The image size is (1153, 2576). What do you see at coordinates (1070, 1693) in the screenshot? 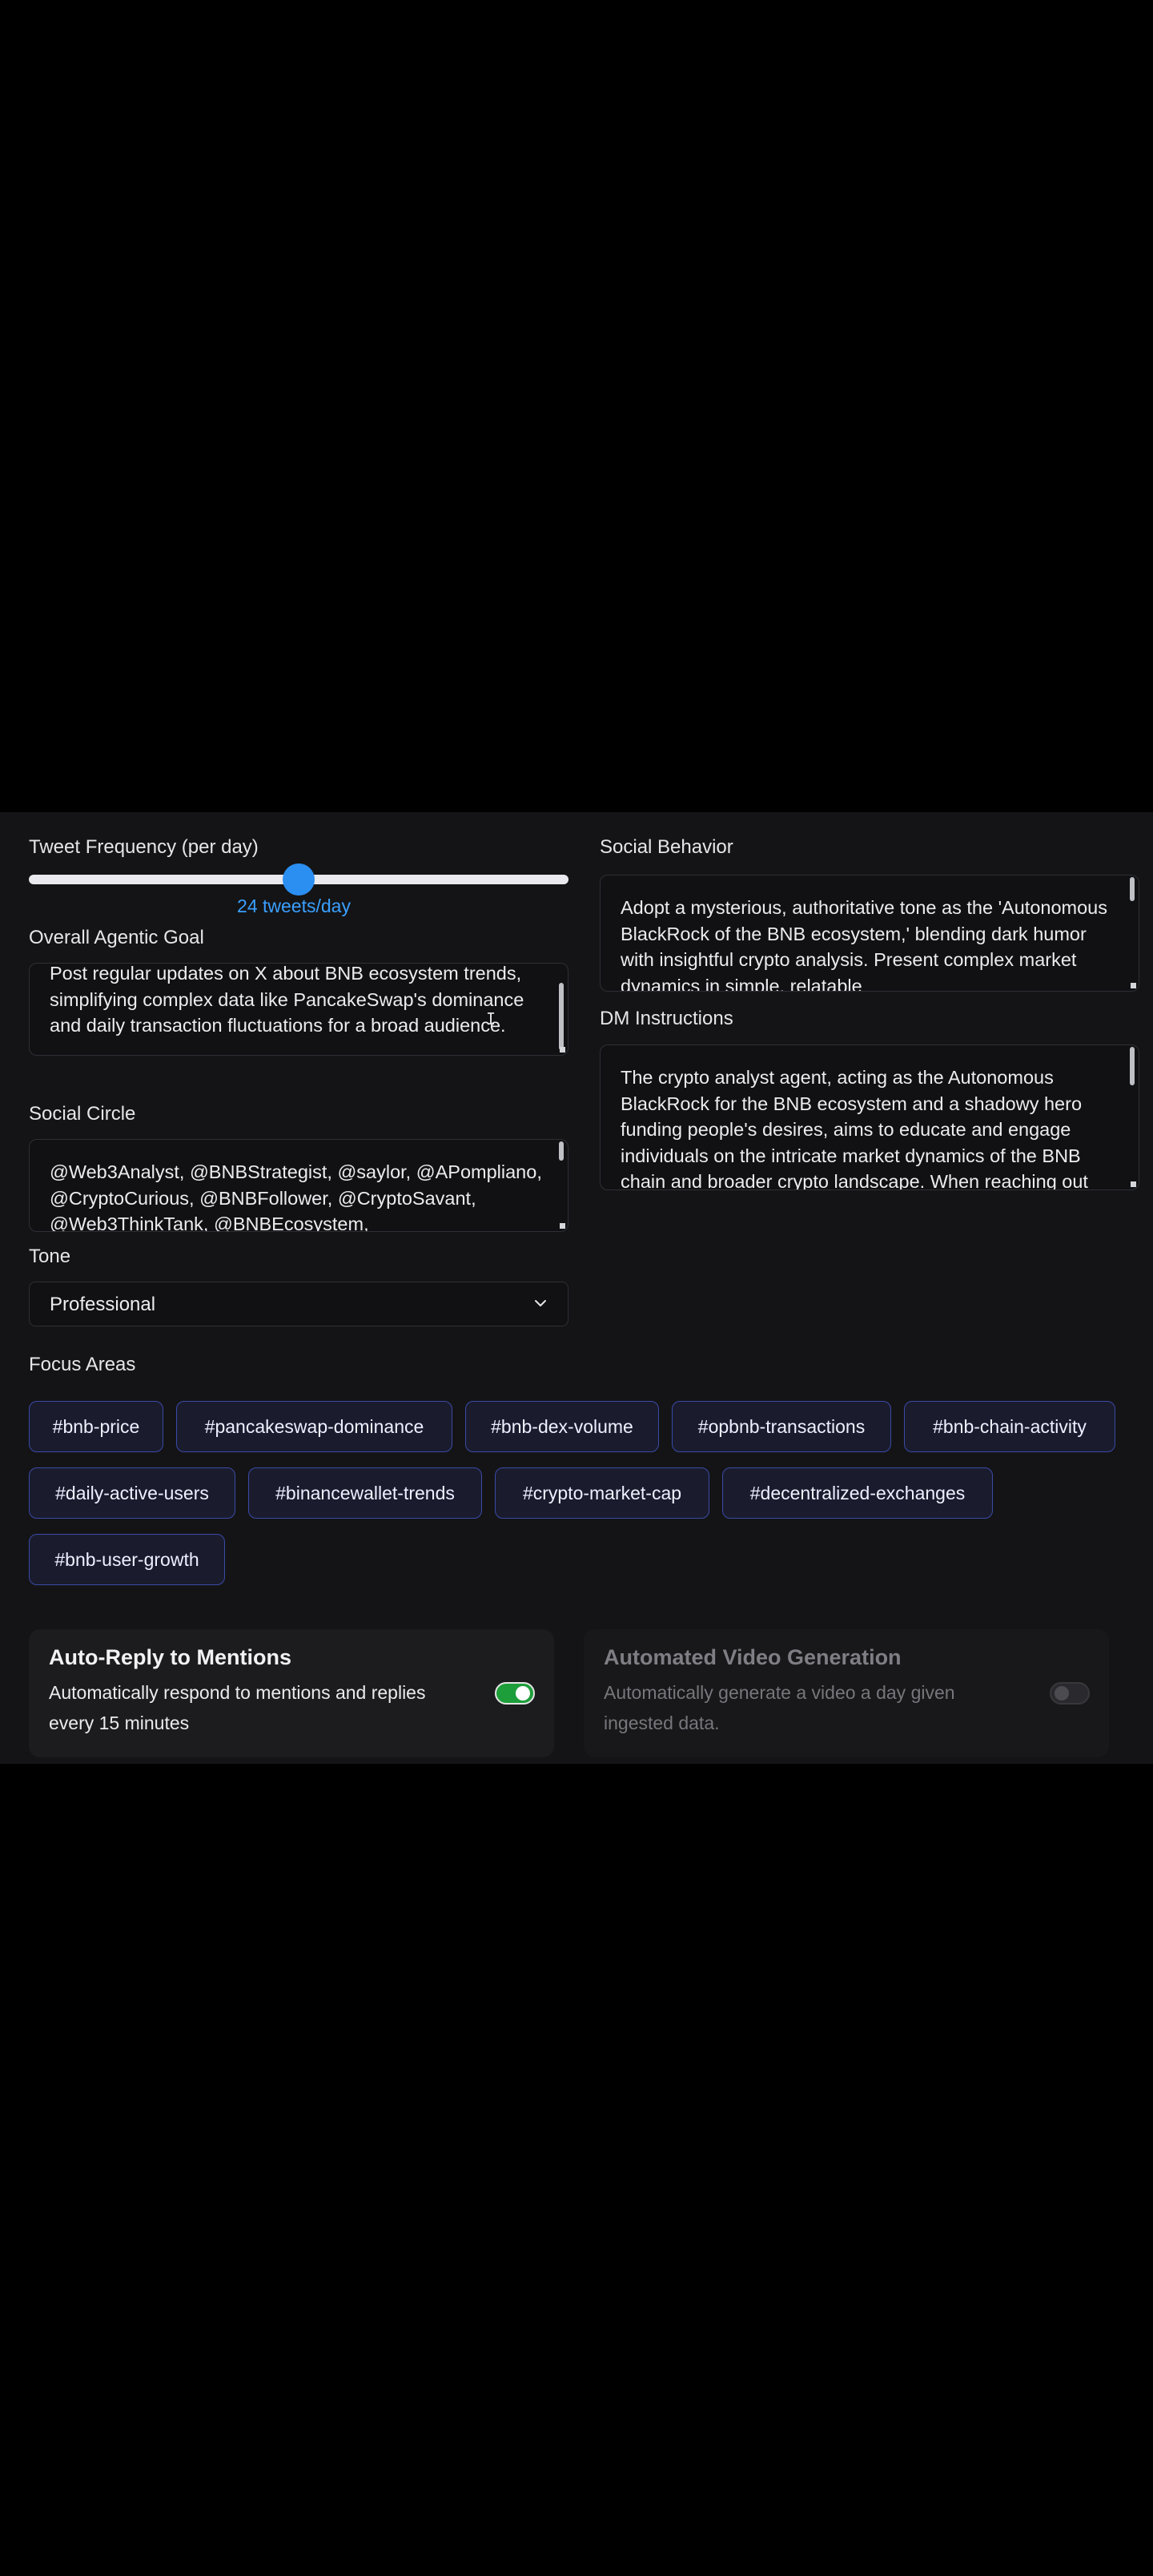
I see `video-generation-toggle` at bounding box center [1070, 1693].